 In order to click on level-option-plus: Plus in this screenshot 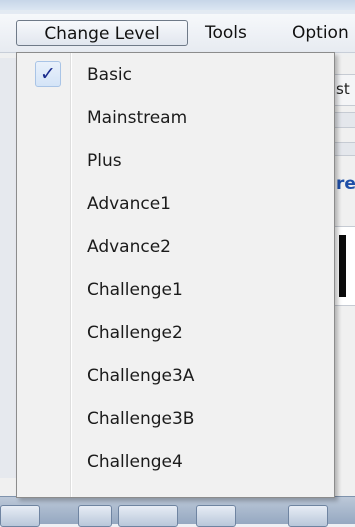, I will do `click(175, 161)`.